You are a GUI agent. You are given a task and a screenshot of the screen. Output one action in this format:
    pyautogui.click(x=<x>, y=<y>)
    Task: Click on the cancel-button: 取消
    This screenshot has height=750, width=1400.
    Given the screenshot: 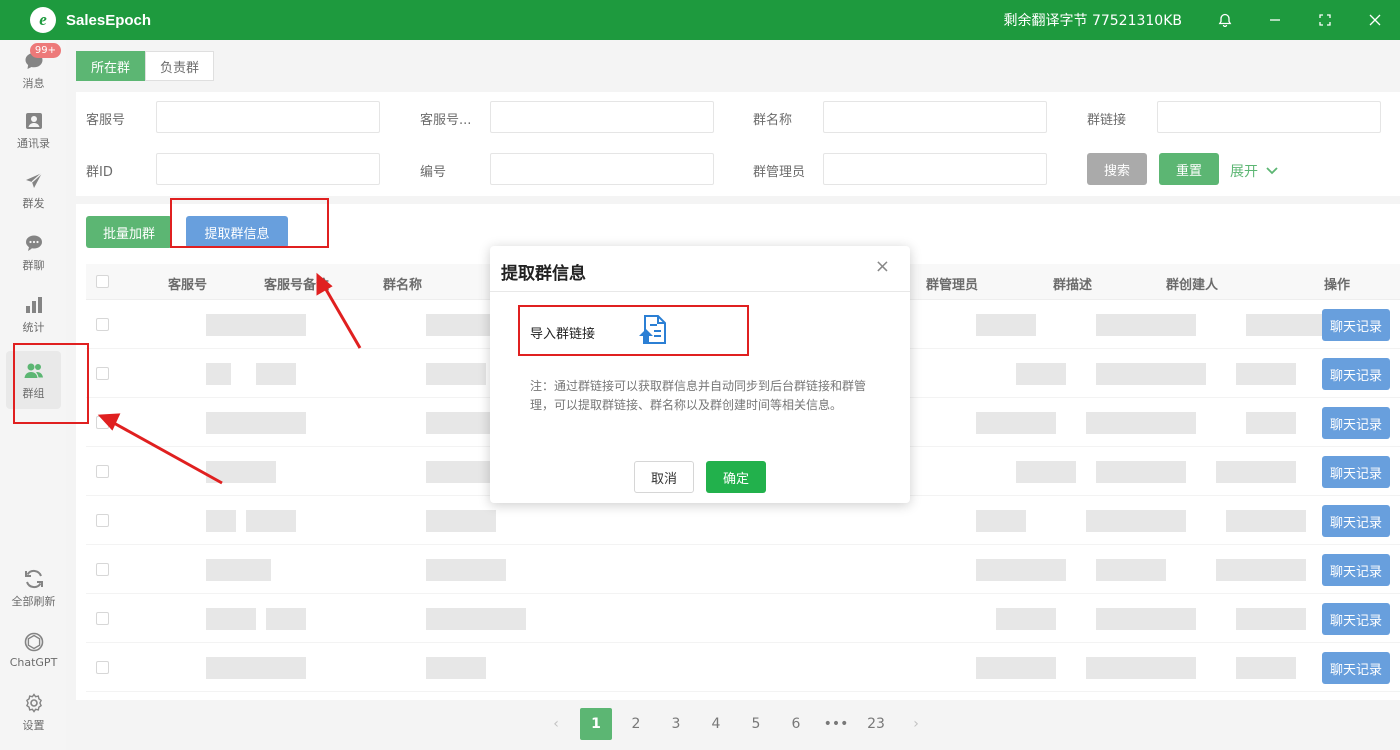 What is the action you would take?
    pyautogui.click(x=664, y=477)
    